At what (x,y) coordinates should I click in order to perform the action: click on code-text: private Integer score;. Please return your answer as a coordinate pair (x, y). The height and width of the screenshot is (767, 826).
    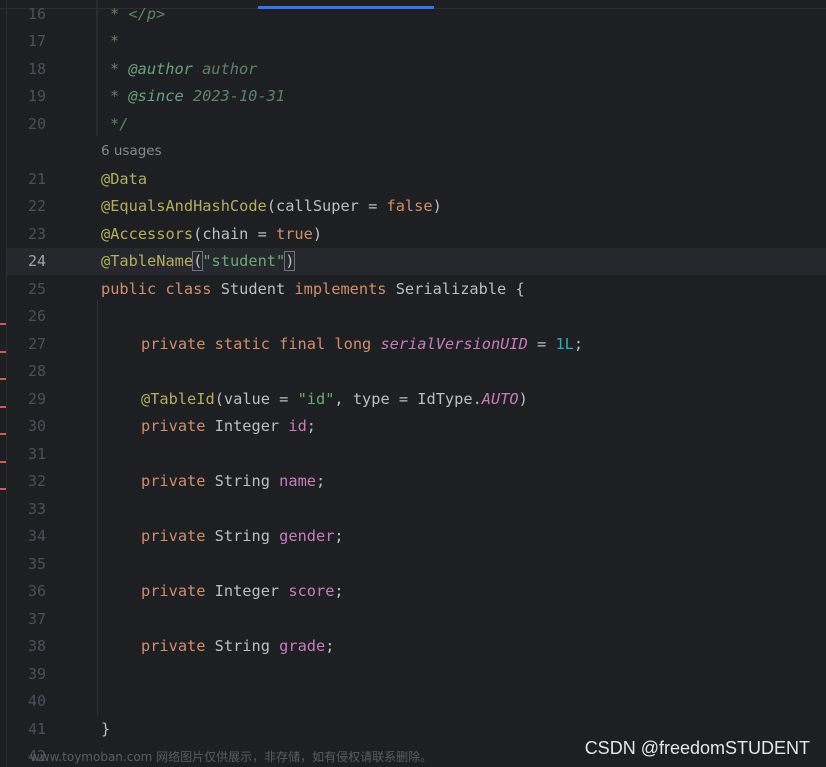
    Looking at the image, I should click on (242, 591).